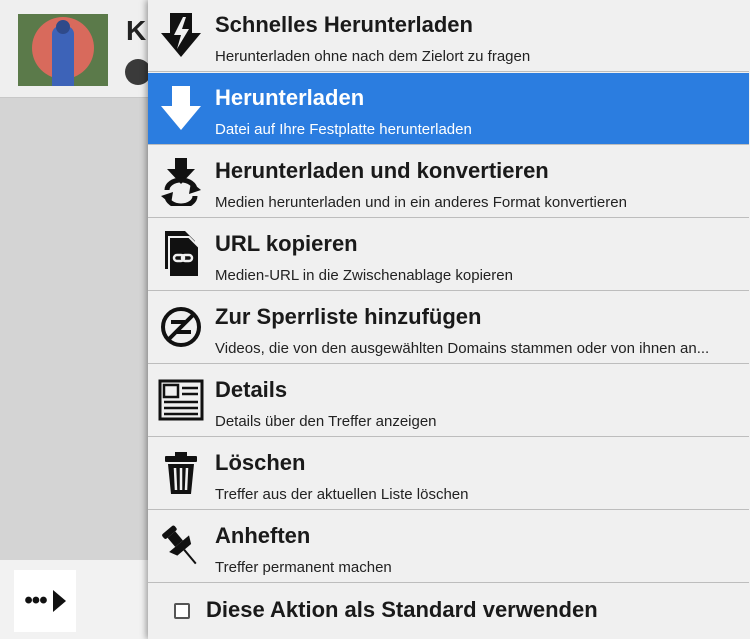 The width and height of the screenshot is (750, 639). What do you see at coordinates (344, 24) in the screenshot?
I see `menu-item-title: Schnelles Herunterladen` at bounding box center [344, 24].